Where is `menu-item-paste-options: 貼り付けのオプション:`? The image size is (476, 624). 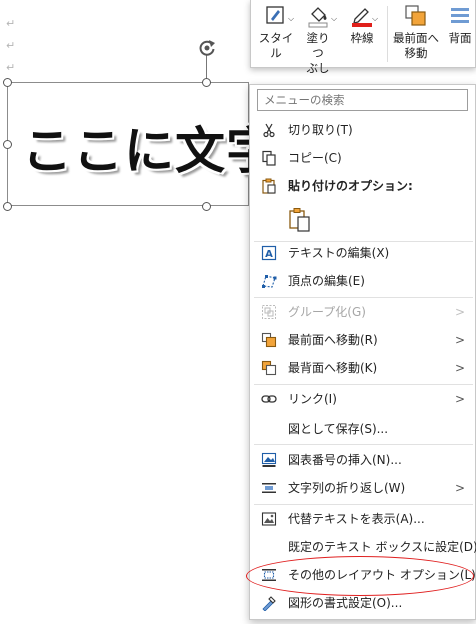 menu-item-paste-options: 貼り付けのオプション: is located at coordinates (362, 186).